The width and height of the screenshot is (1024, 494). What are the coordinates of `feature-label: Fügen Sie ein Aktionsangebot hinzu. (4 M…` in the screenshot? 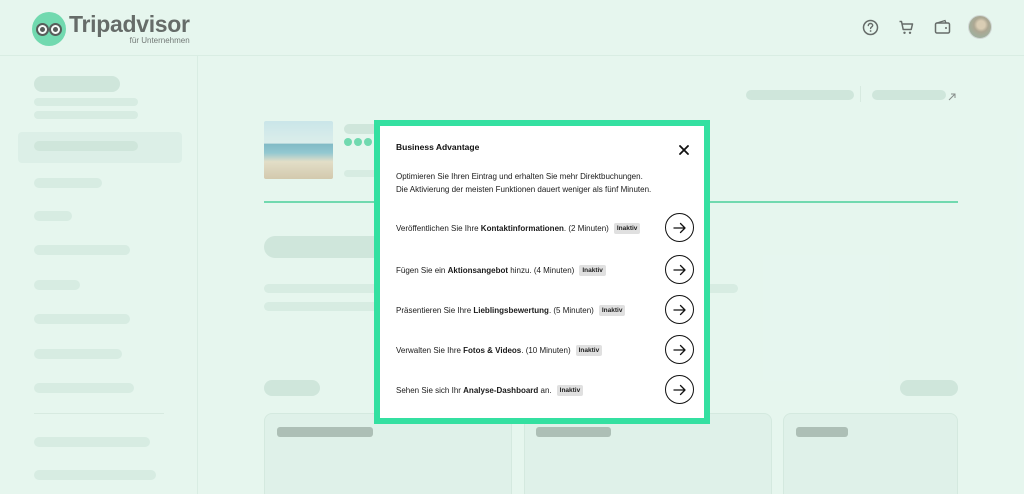 It's located at (485, 270).